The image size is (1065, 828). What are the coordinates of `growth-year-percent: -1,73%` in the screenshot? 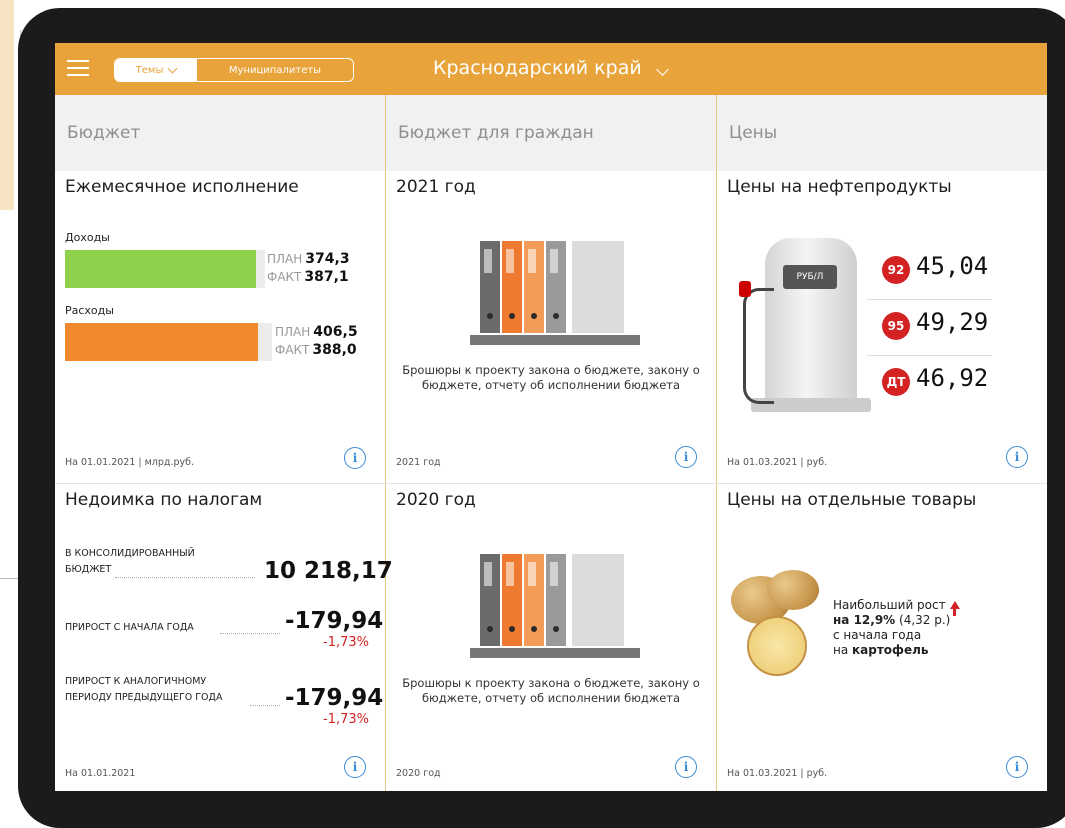 It's located at (346, 642).